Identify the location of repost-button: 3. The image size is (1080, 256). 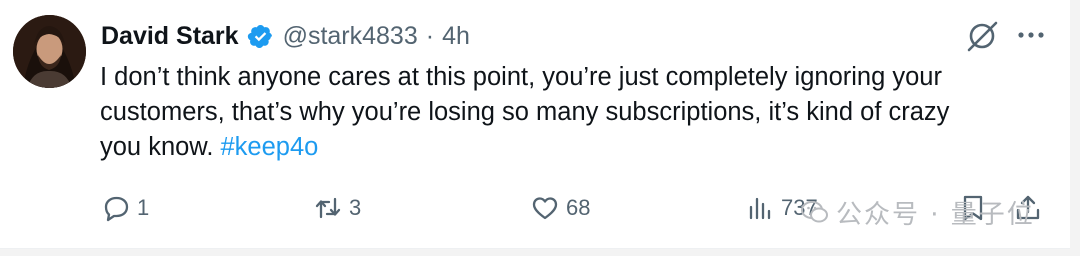
(337, 208).